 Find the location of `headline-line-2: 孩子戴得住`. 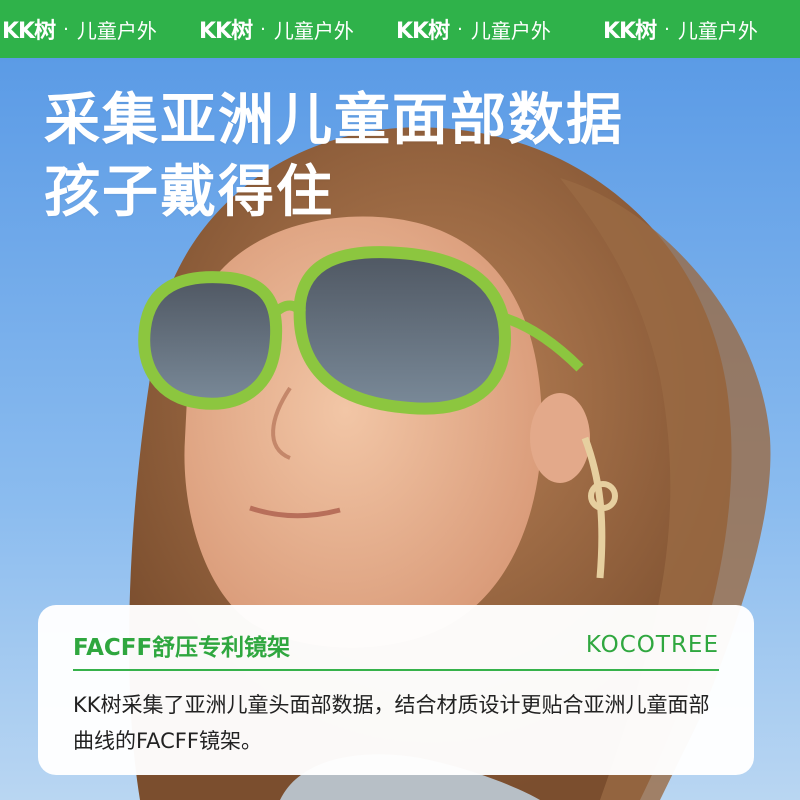

headline-line-2: 孩子戴得住 is located at coordinates (189, 192).